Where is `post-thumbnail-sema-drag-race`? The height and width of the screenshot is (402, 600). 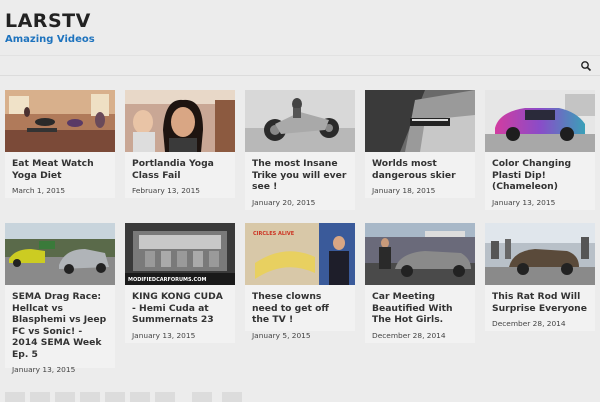
post-thumbnail-sema-drag-race is located at coordinates (60, 254).